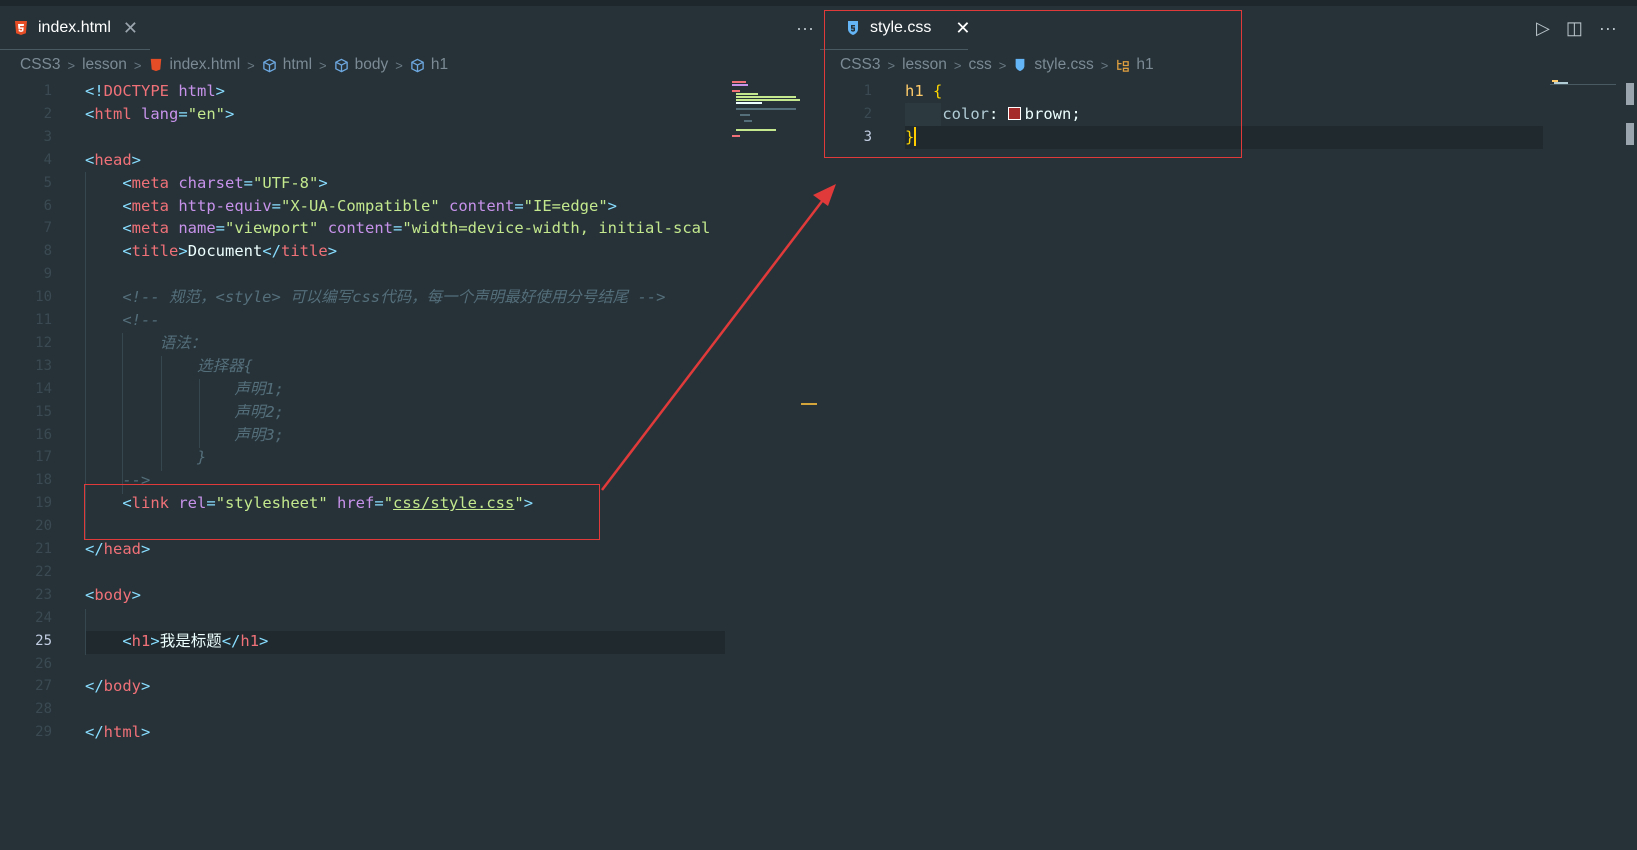 This screenshot has height=850, width=1637. What do you see at coordinates (159, 114) in the screenshot?
I see `code-text: <html lang="en">` at bounding box center [159, 114].